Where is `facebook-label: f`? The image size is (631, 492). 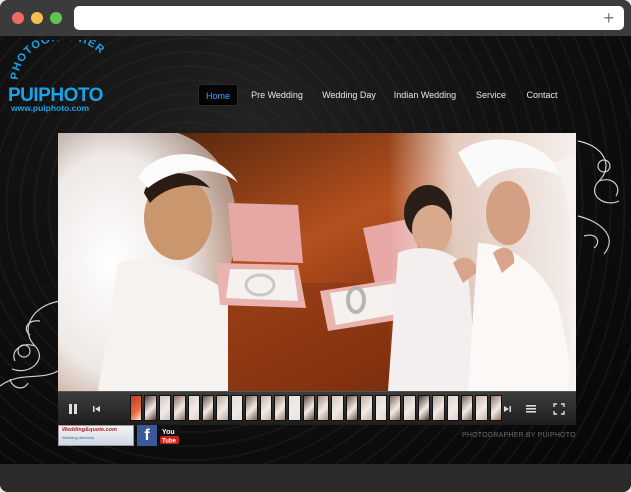
facebook-label: f is located at coordinates (147, 435).